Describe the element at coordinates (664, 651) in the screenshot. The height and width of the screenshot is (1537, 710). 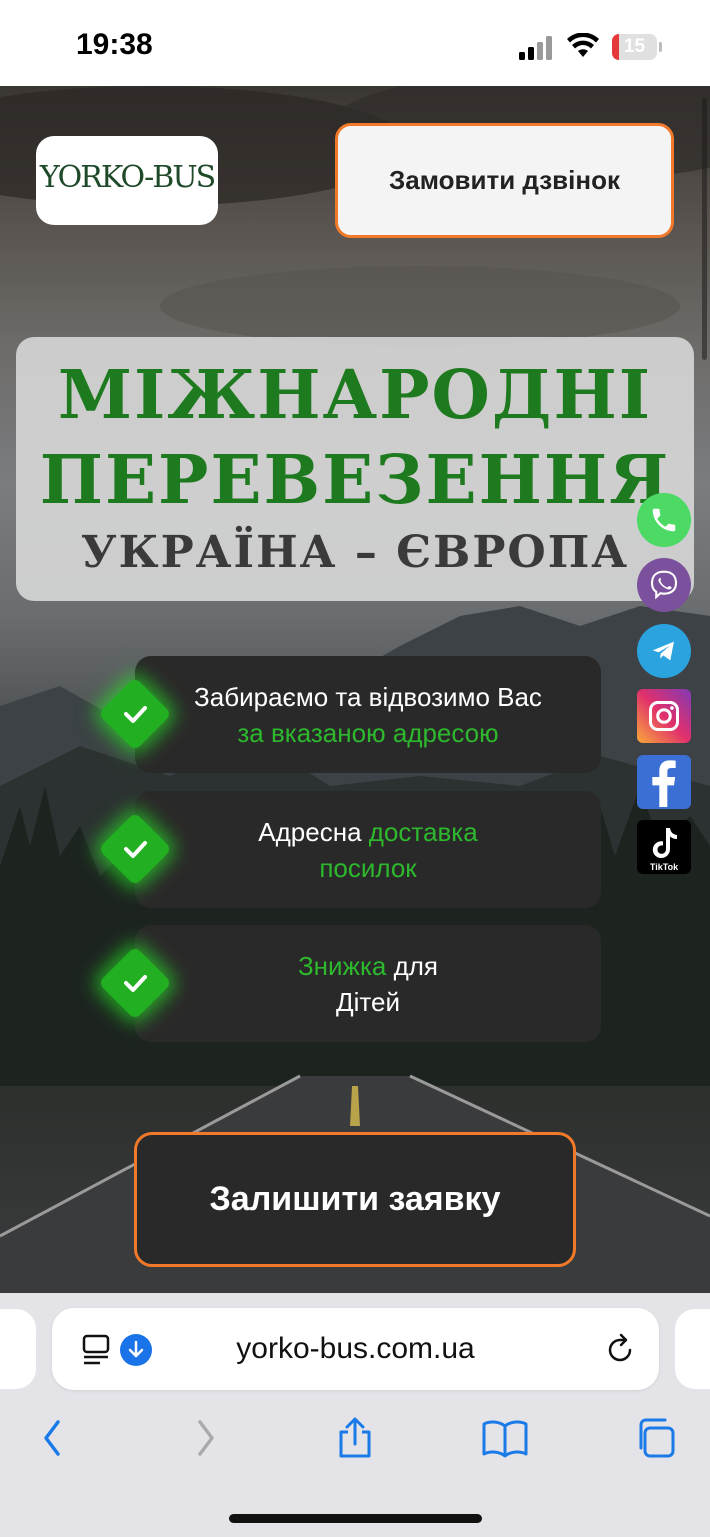
I see `telegram-icon` at that location.